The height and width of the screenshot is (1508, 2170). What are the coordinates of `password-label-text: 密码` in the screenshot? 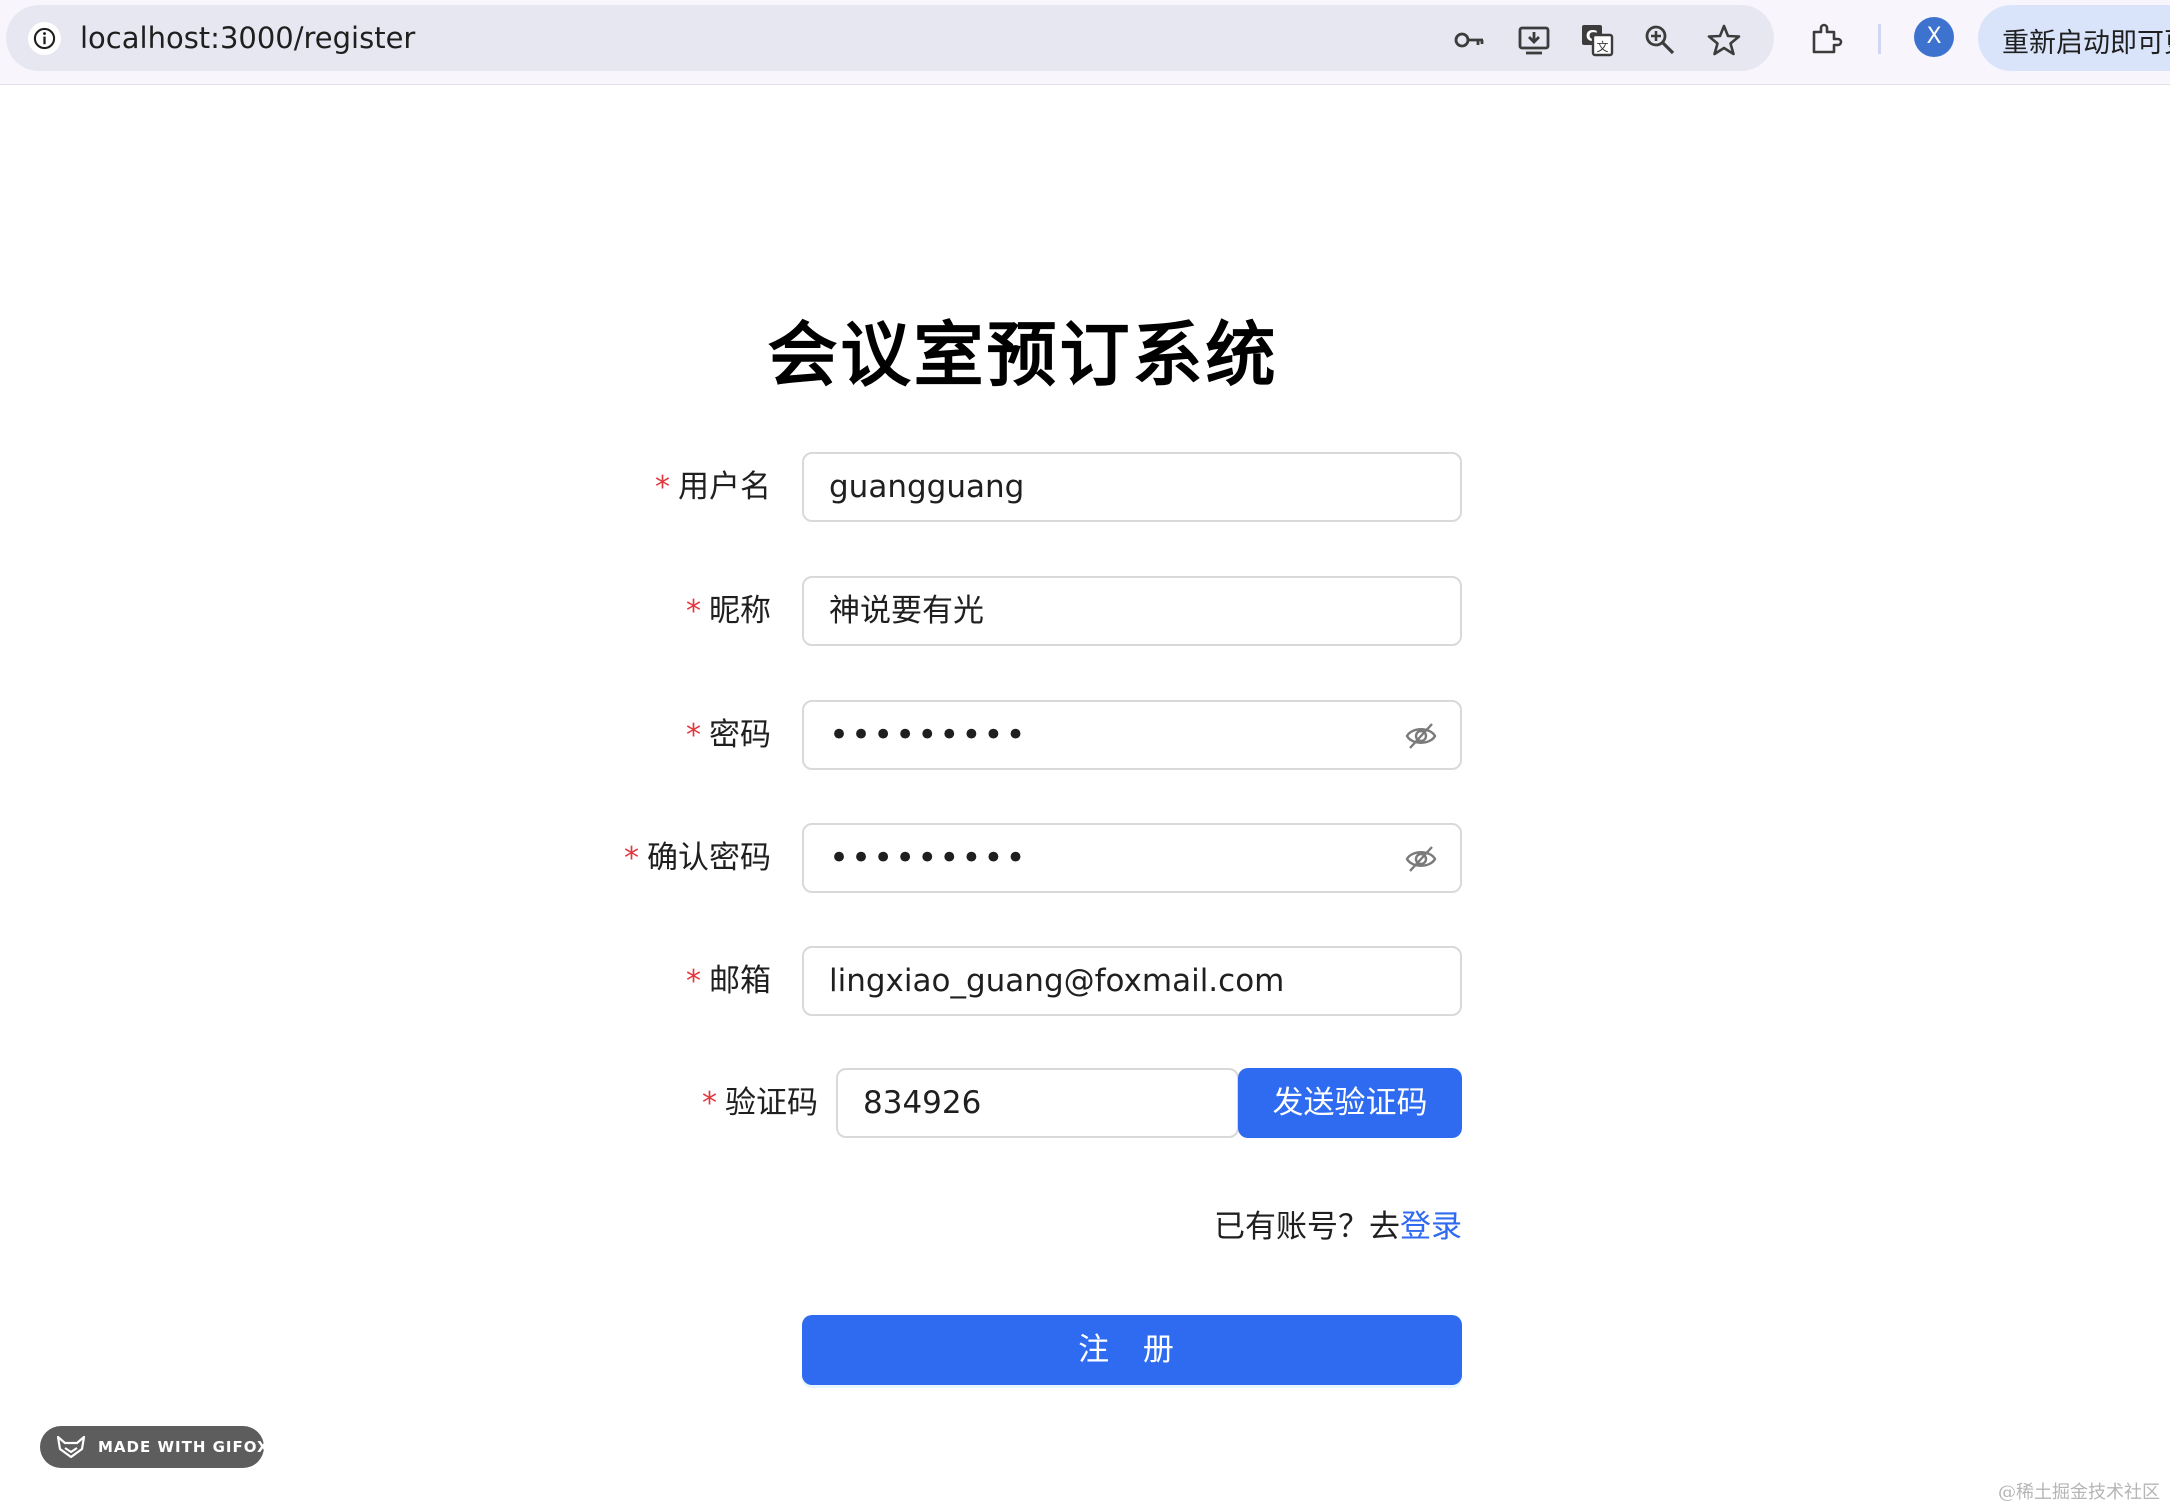 It's located at (740, 735).